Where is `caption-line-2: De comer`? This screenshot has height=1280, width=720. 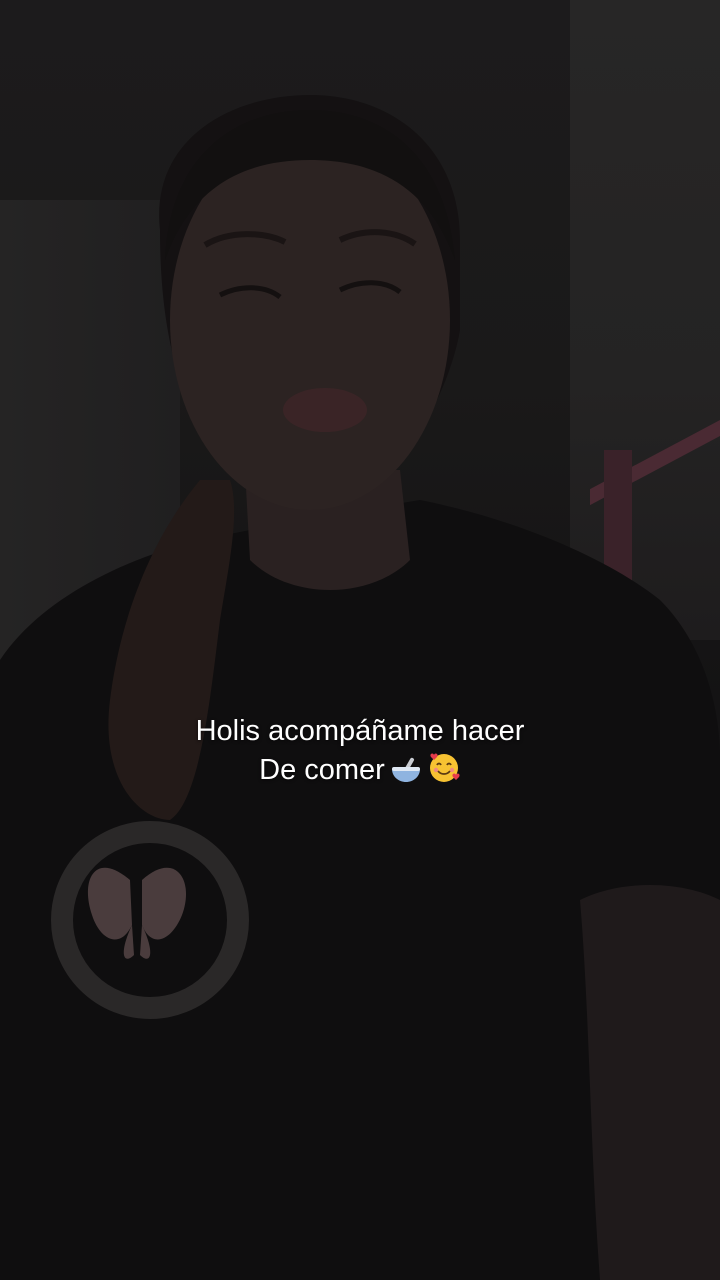 caption-line-2: De comer is located at coordinates (360, 773).